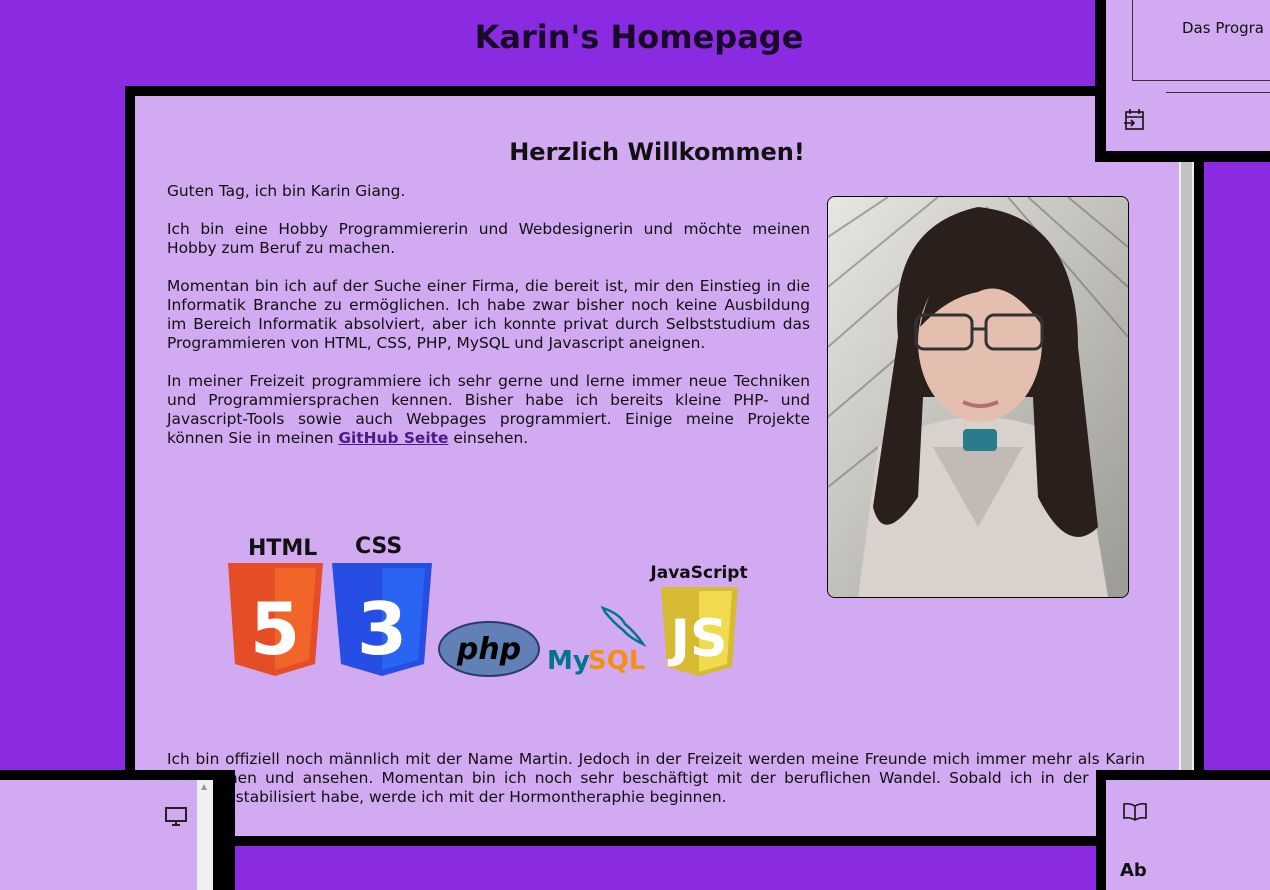  I want to click on mysql-logo: My SQL, so click(597, 640).